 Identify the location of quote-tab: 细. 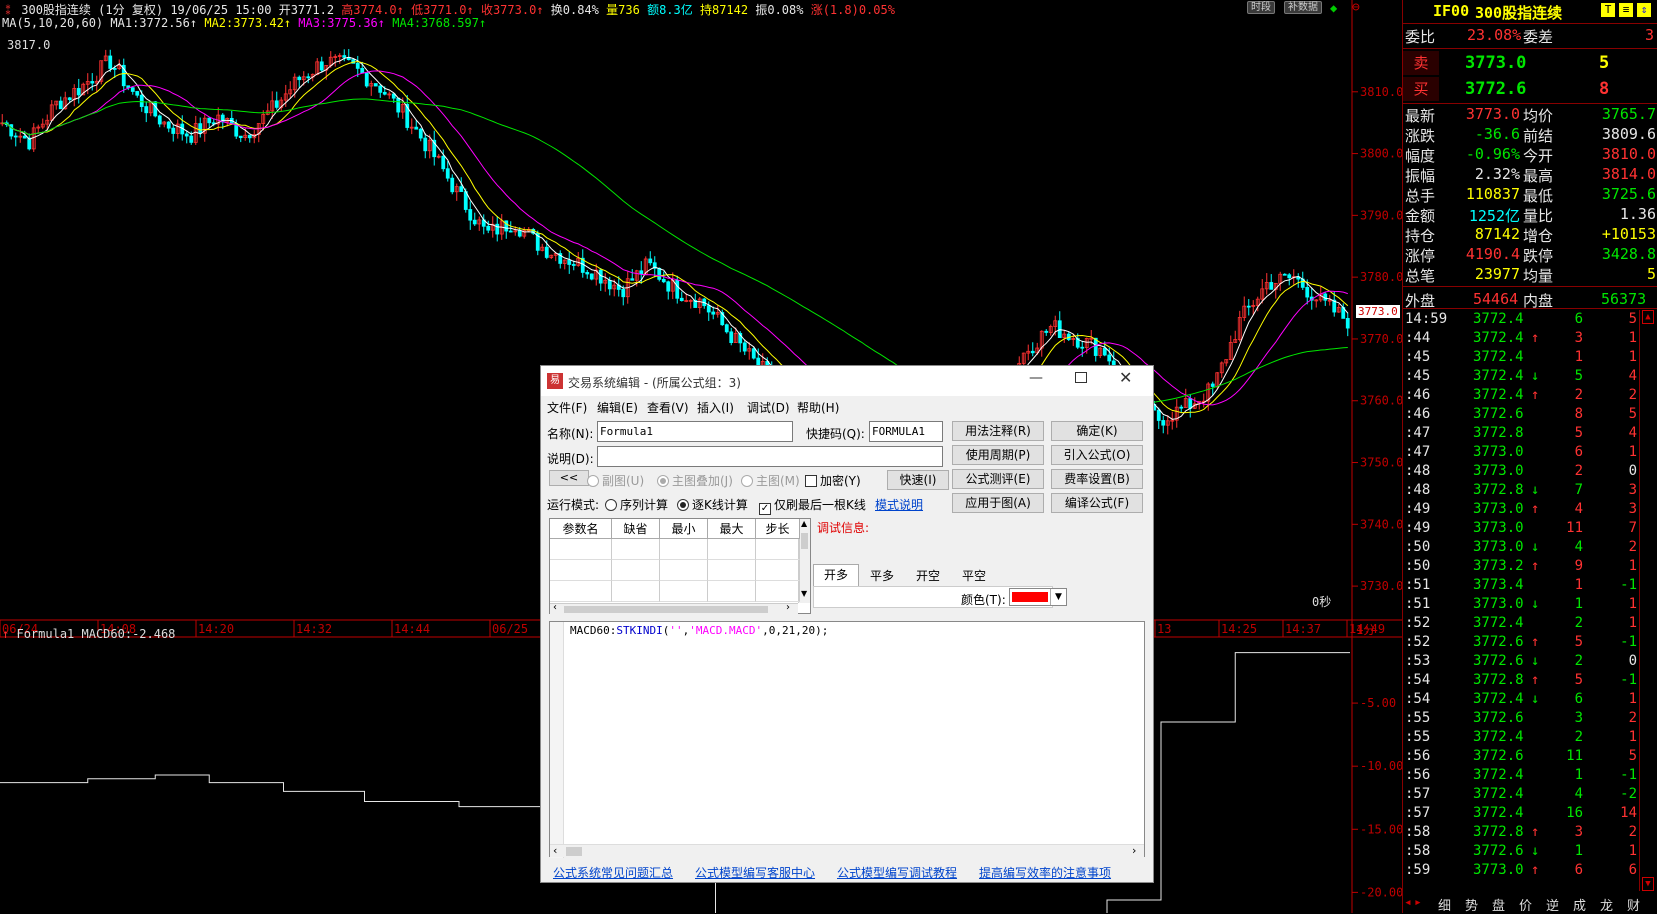
(1444, 904).